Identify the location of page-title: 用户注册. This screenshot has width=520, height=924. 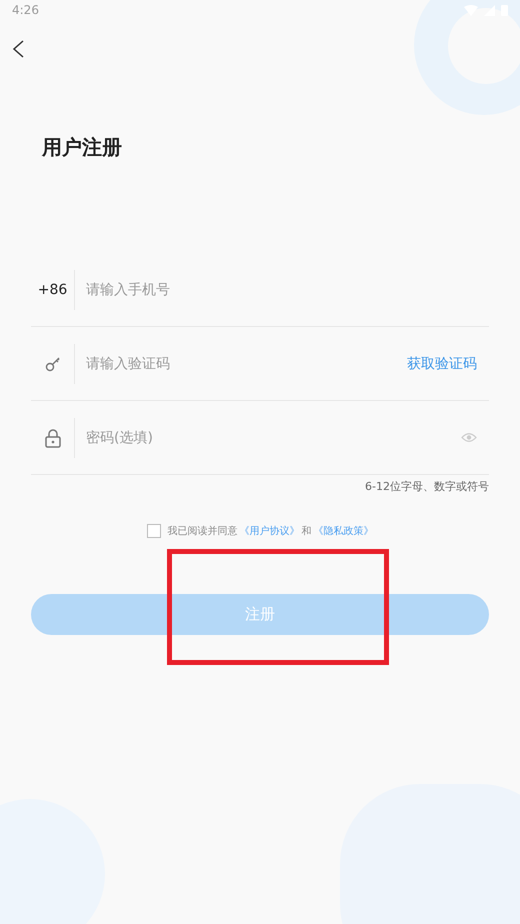
(82, 147).